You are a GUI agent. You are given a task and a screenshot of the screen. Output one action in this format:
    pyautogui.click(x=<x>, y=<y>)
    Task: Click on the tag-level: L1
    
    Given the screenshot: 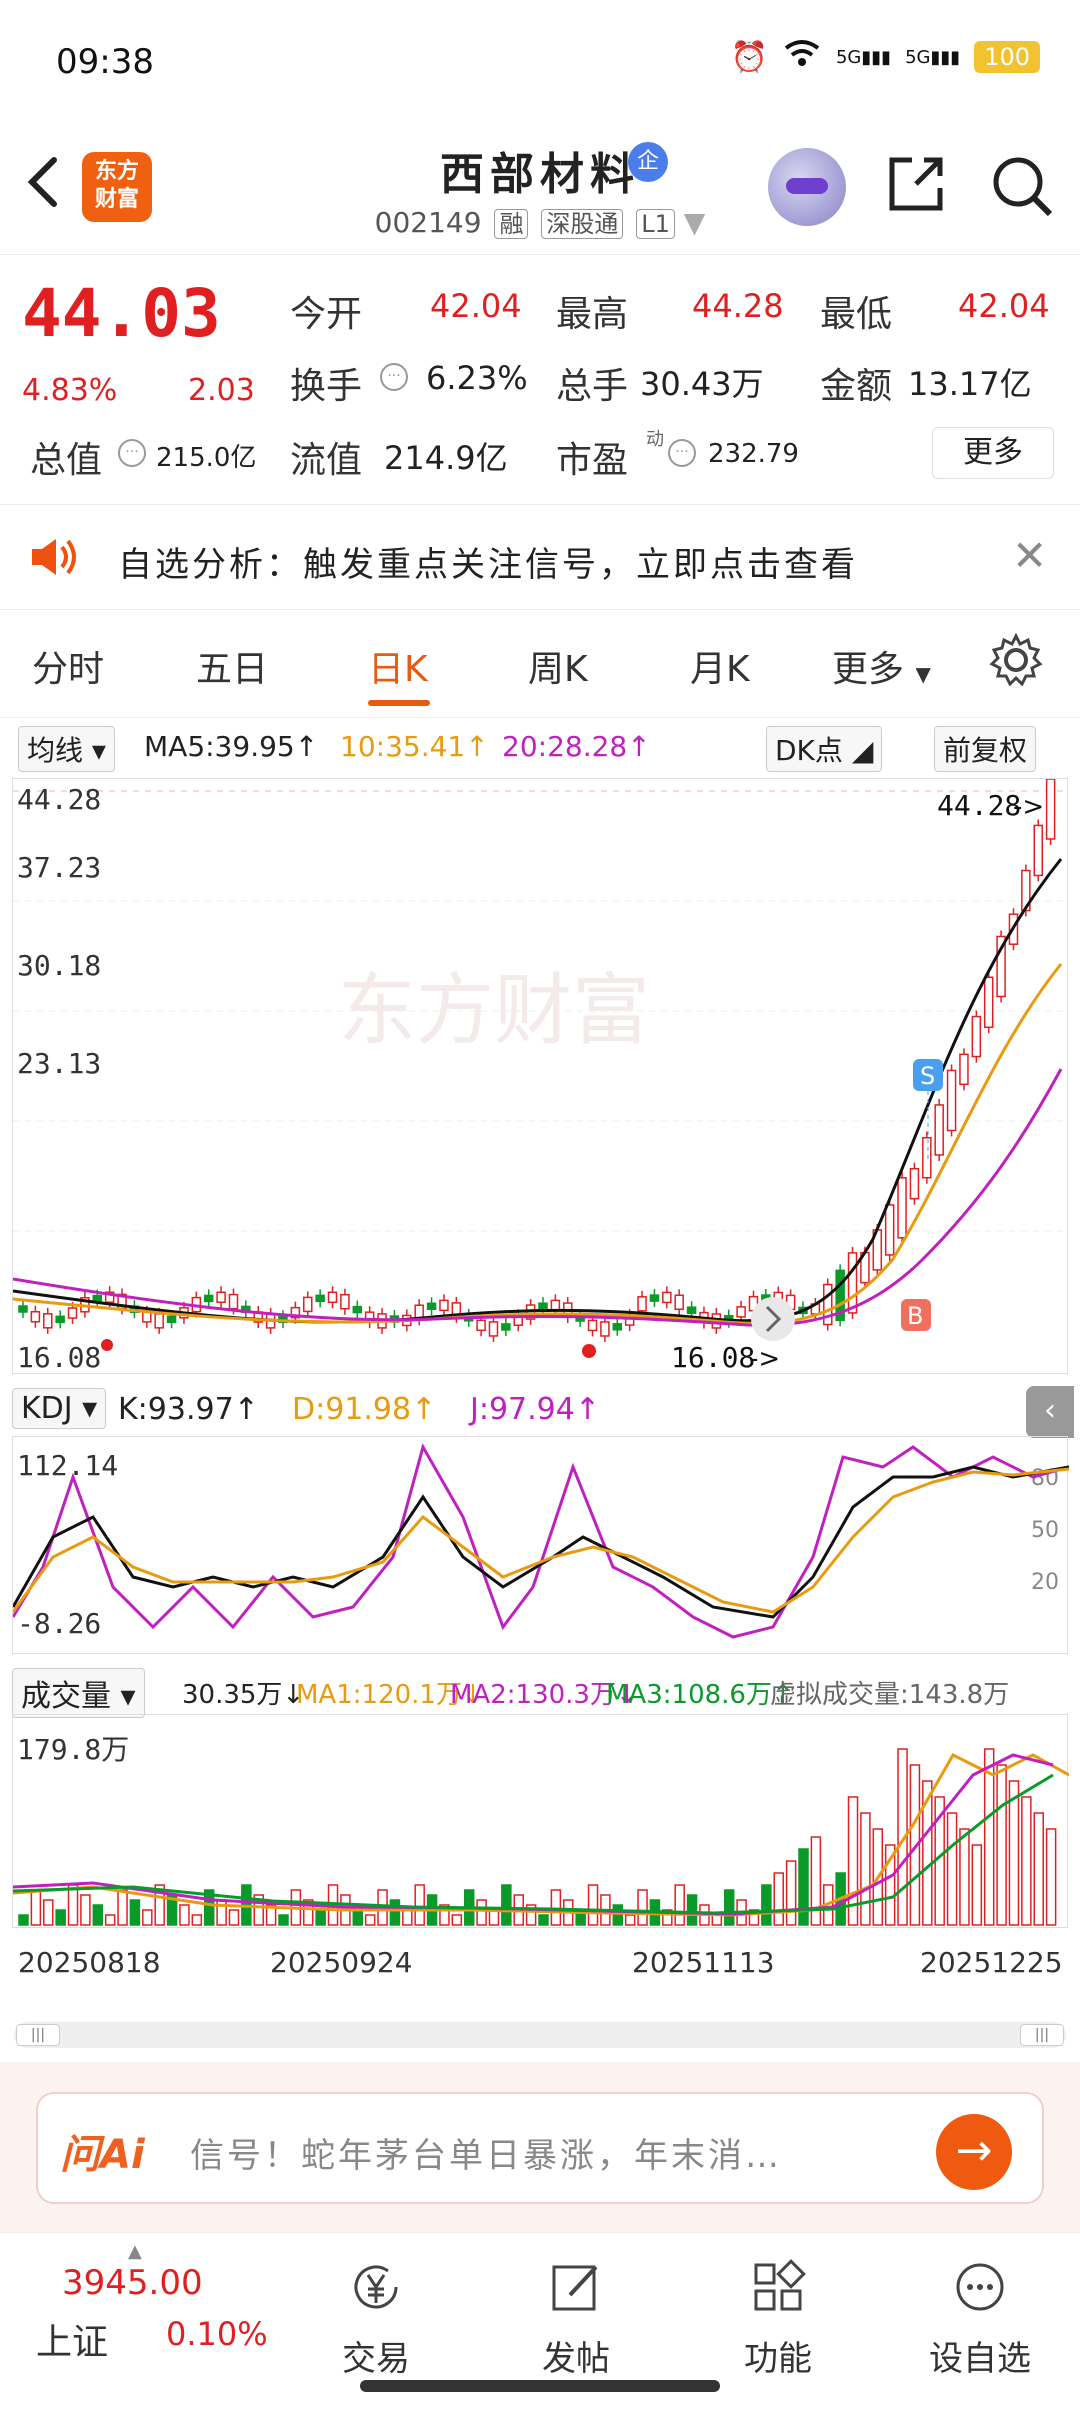 What is the action you would take?
    pyautogui.click(x=655, y=224)
    